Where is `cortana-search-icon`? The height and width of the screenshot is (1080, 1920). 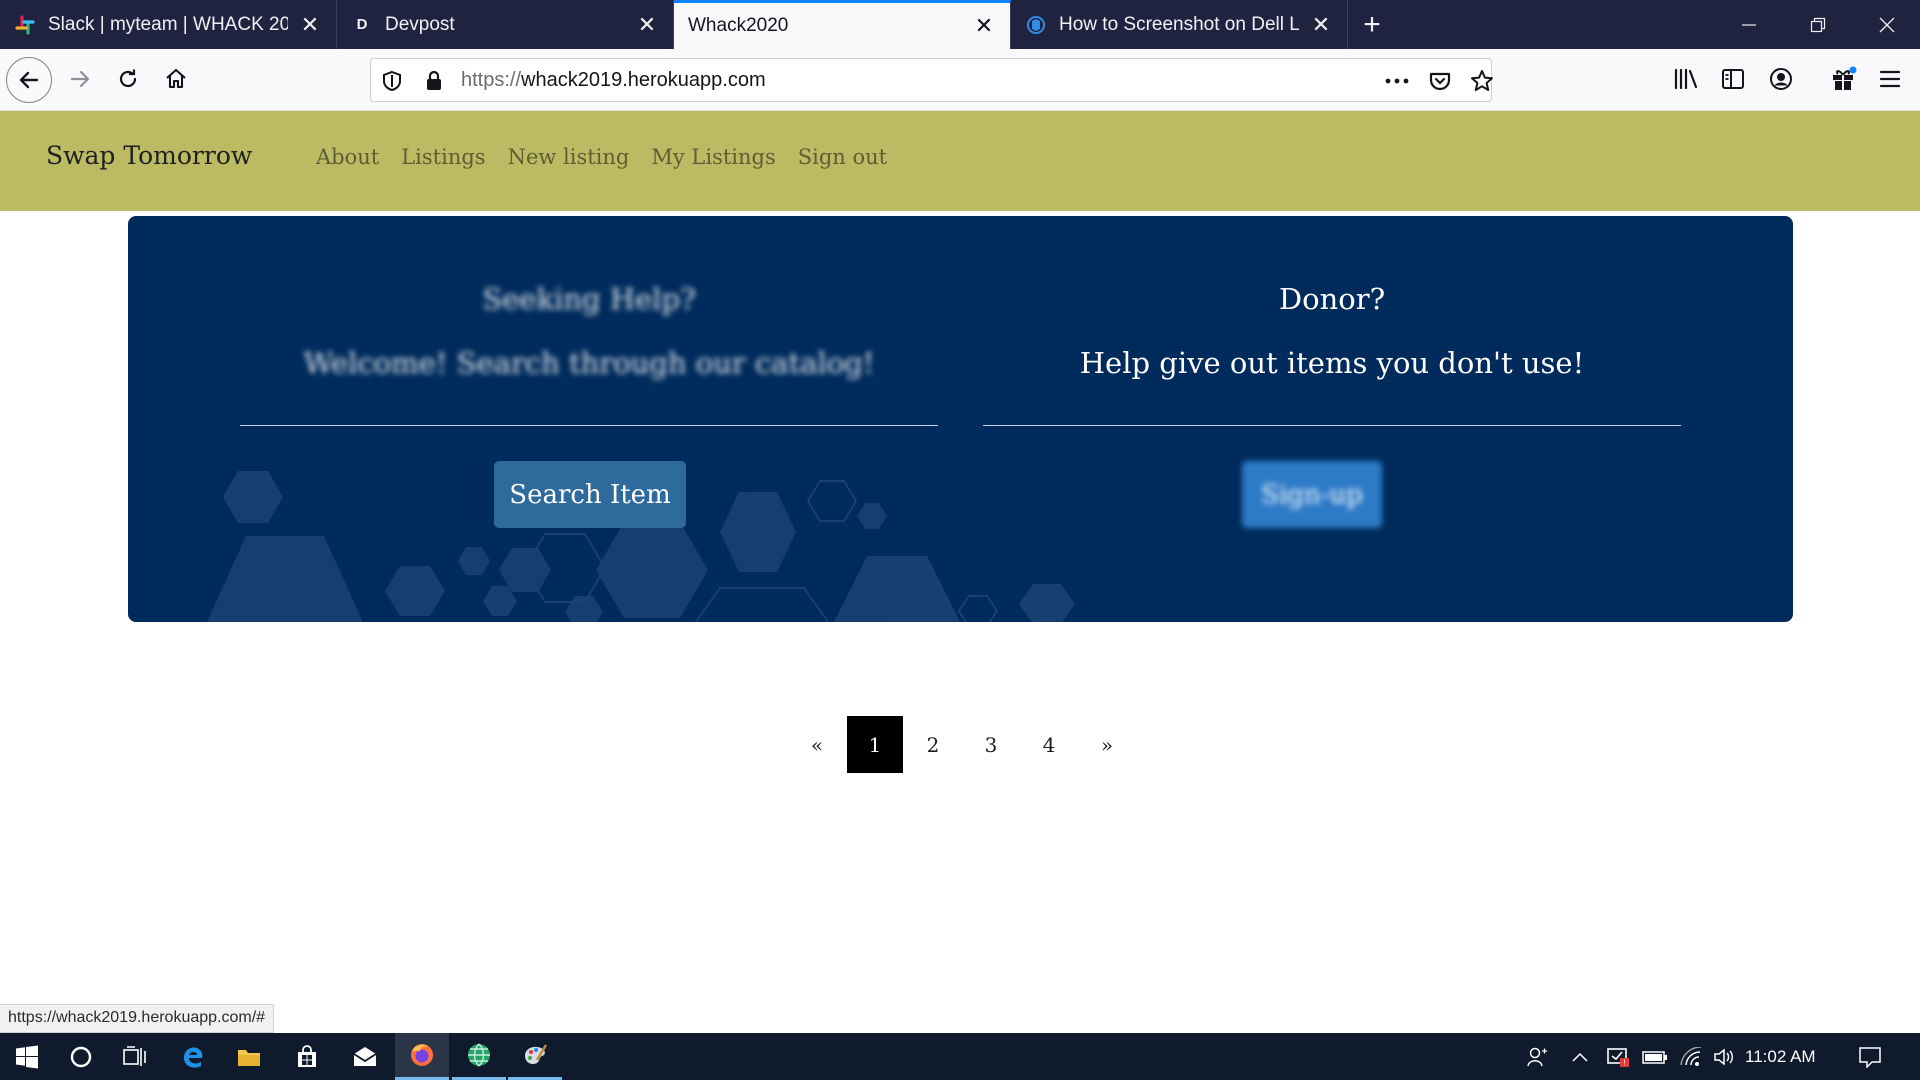
cortana-search-icon is located at coordinates (81, 1056).